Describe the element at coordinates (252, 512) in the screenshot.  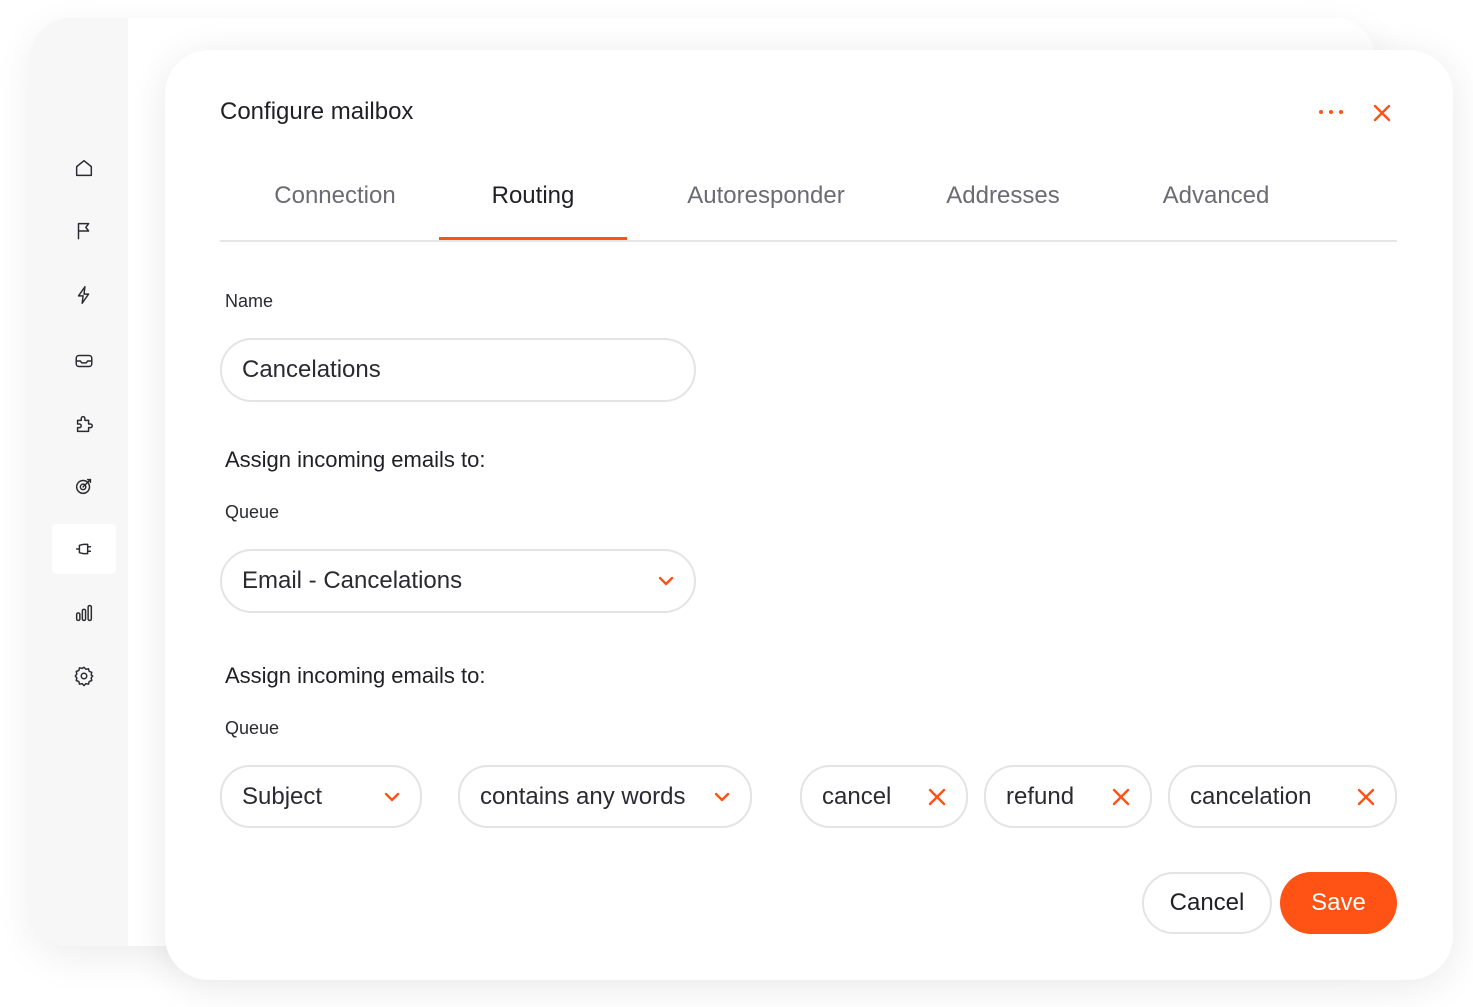
I see `queue-label-1: Queue` at that location.